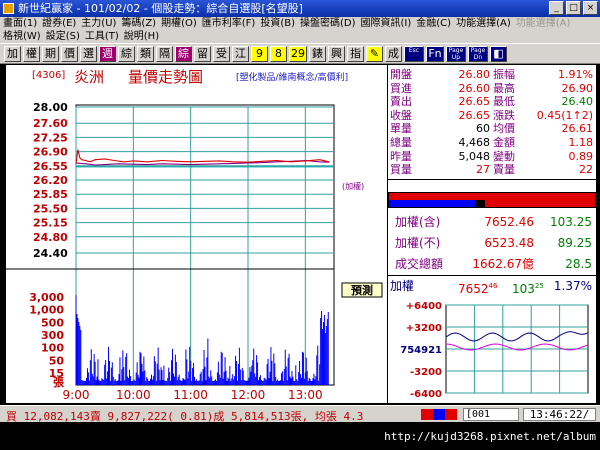 Image resolution: width=600 pixels, height=450 pixels. Describe the element at coordinates (141, 36) in the screenshot. I see `menu2-item-3: 說明(H)` at that location.